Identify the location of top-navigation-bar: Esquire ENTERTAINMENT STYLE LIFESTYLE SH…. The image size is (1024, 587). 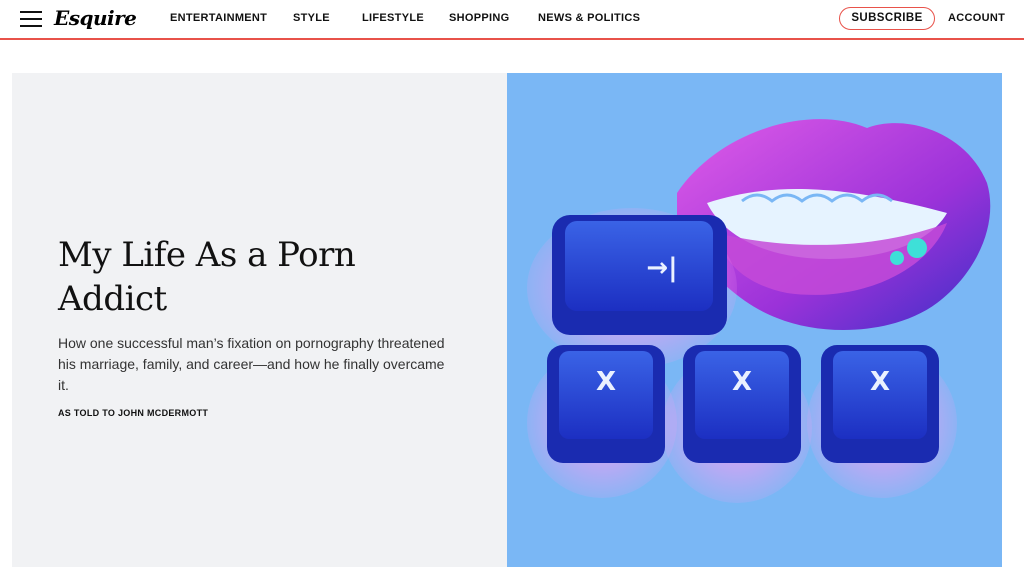
(512, 20).